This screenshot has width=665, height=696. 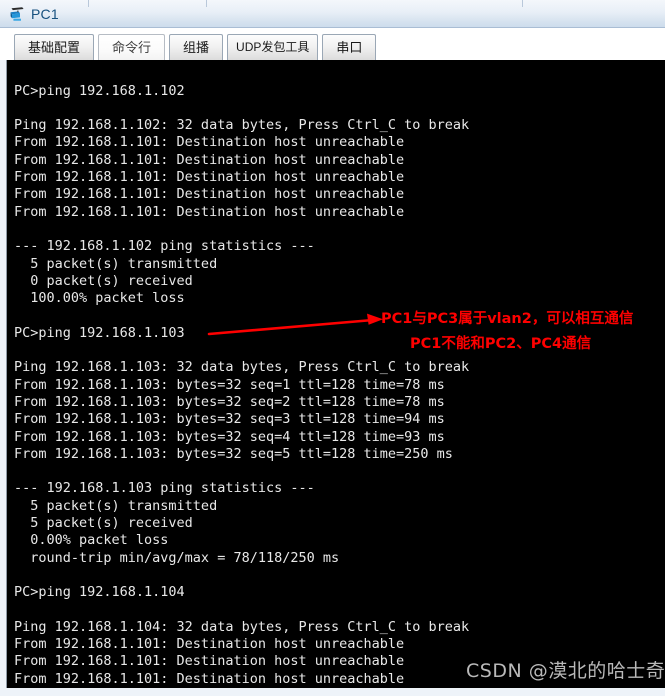 I want to click on title-bar-seam, so click(x=522, y=3).